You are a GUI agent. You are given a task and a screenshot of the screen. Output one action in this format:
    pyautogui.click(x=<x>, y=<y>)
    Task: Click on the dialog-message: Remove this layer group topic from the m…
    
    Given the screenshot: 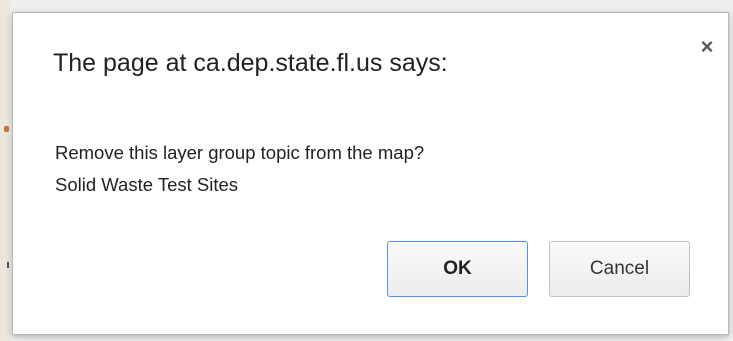 What is the action you would take?
    pyautogui.click(x=239, y=169)
    